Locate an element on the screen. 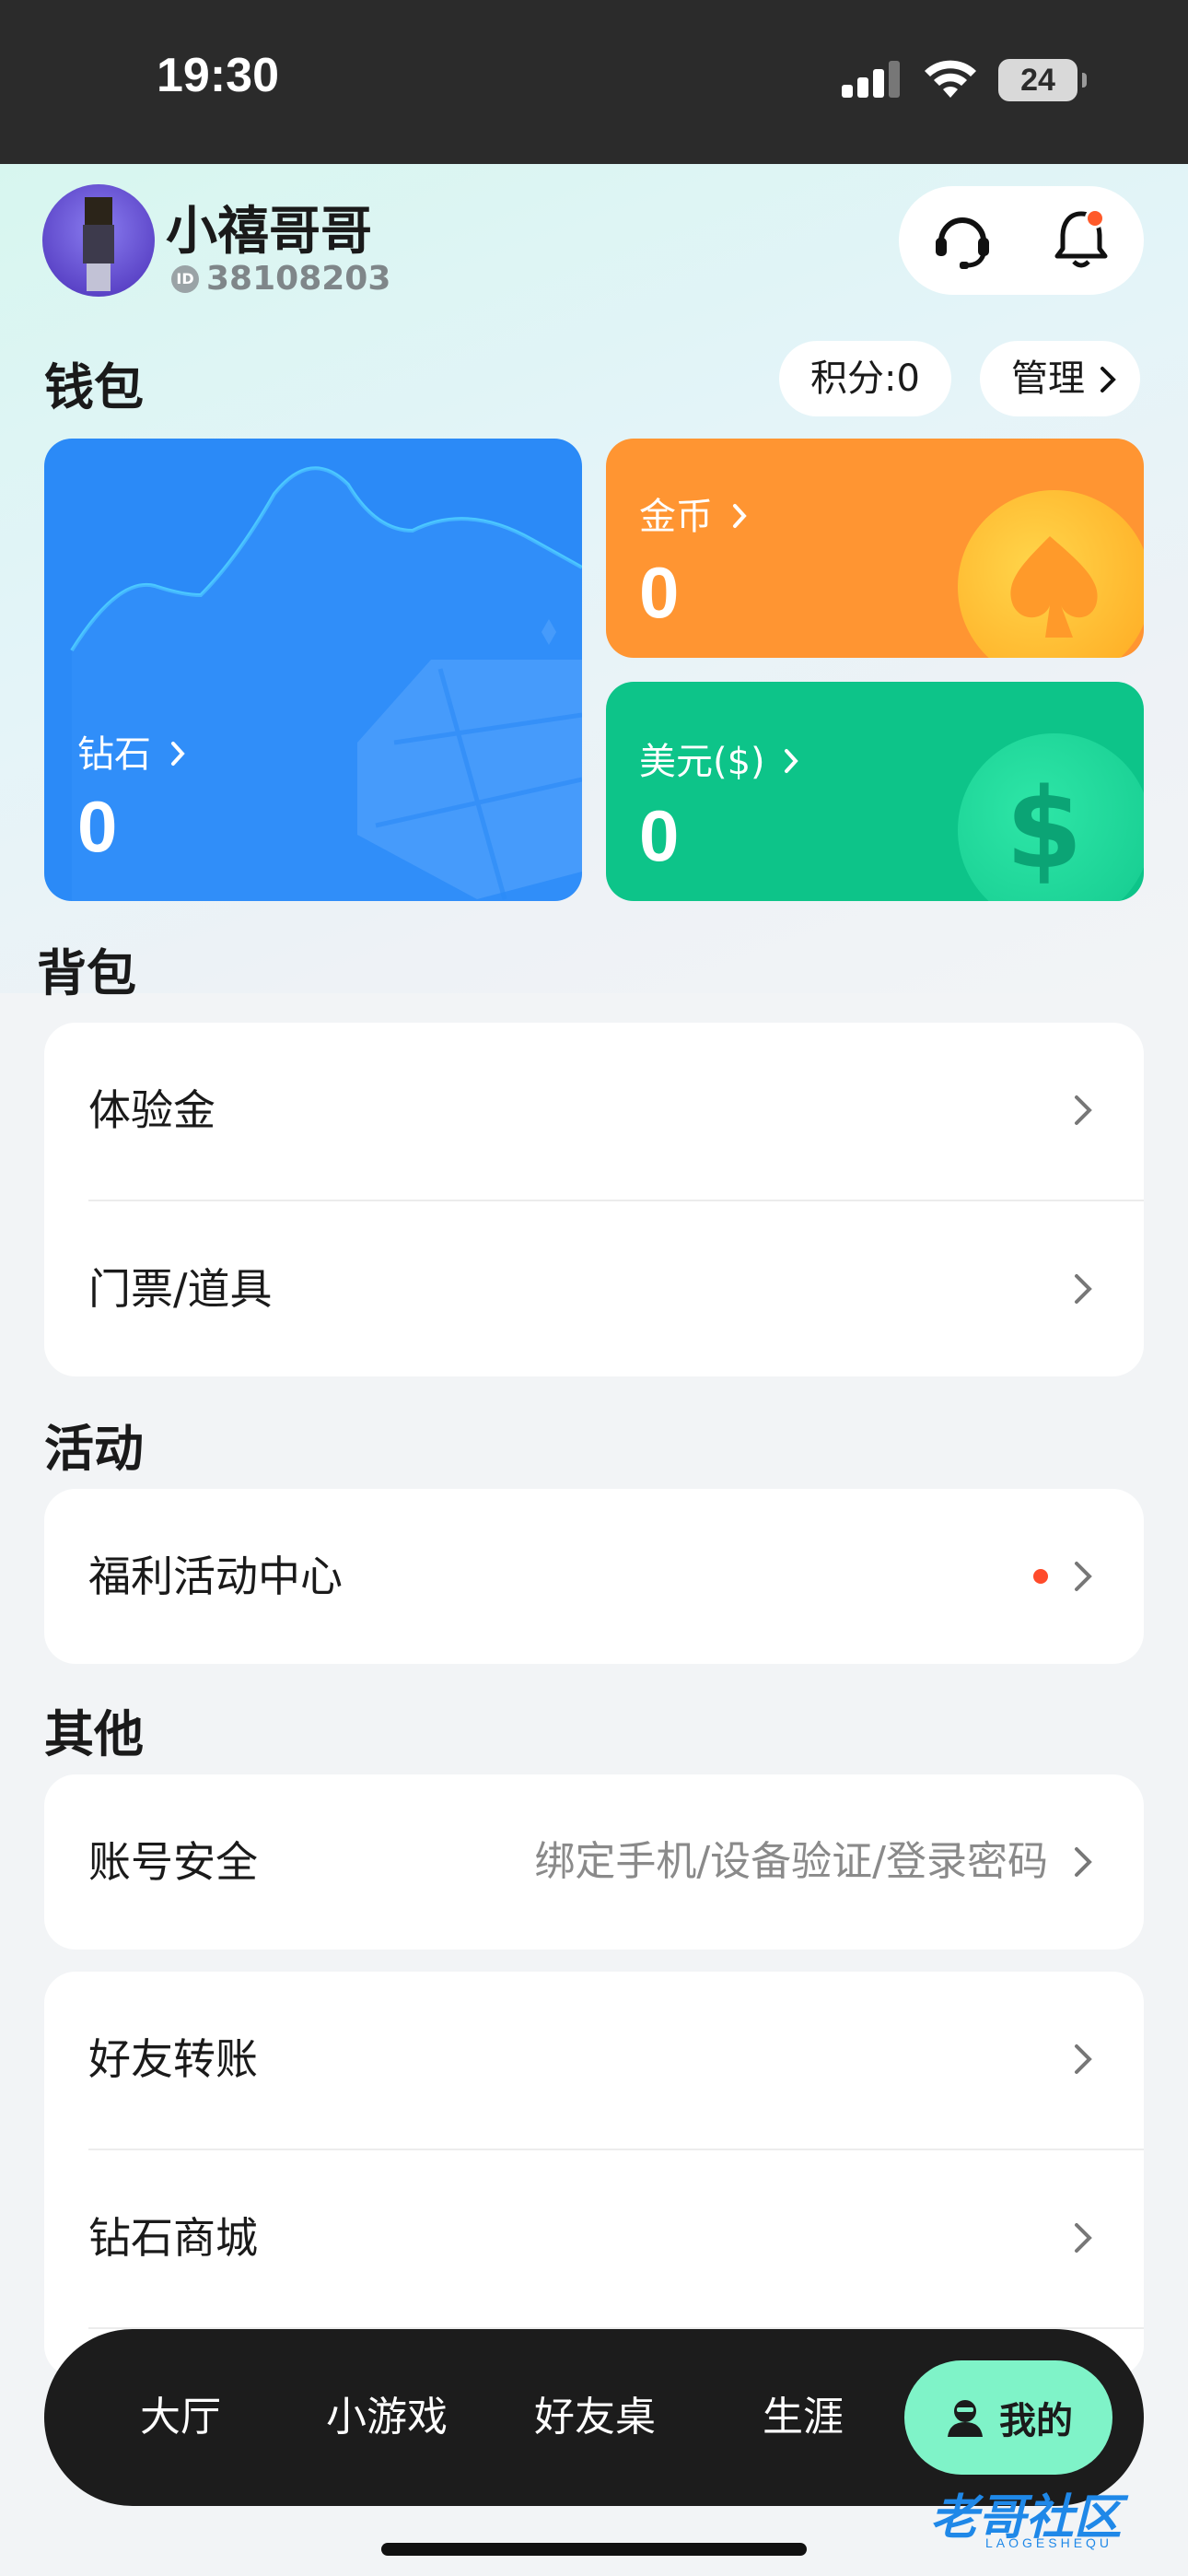 The width and height of the screenshot is (1188, 2576). watermark-subtext: LAOGESHEQU is located at coordinates (1049, 2542).